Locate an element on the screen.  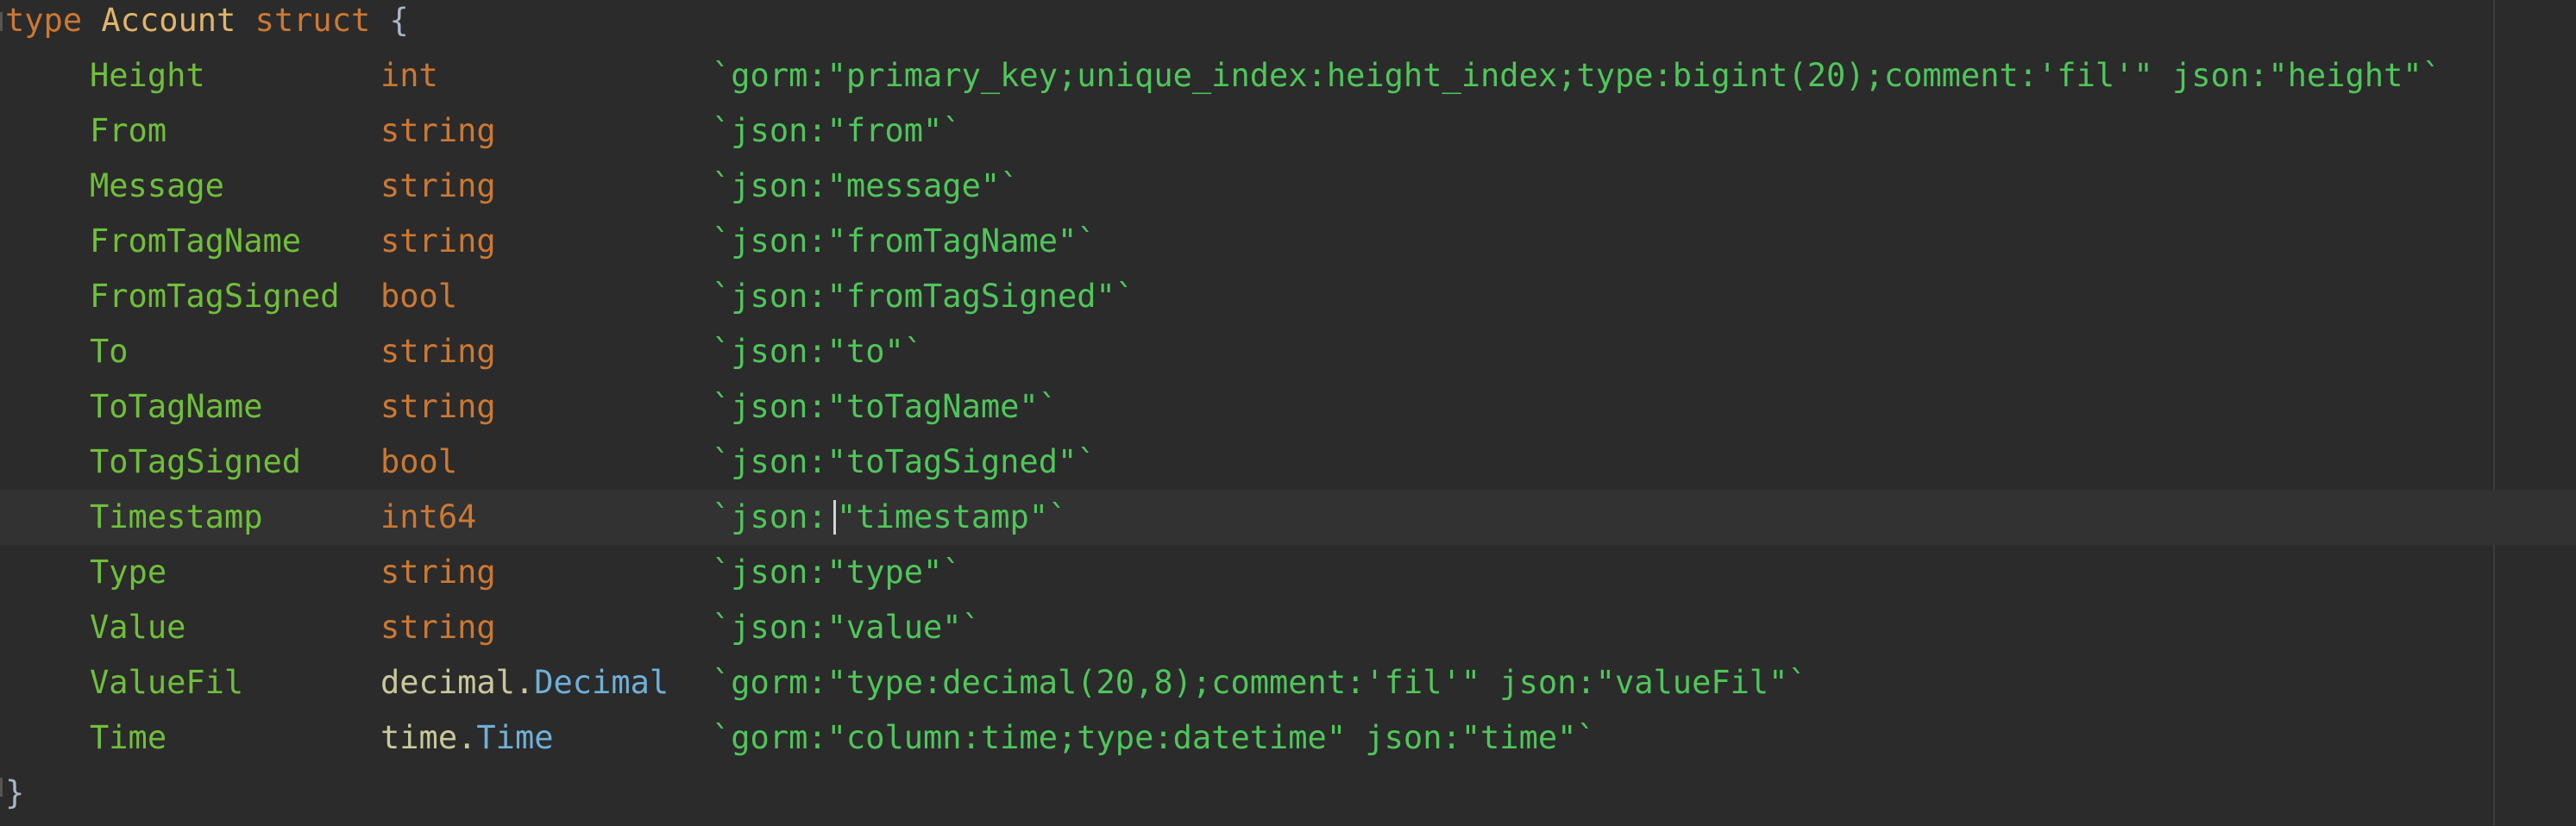
struct-tag: `json:"fromTagName"` is located at coordinates (904, 241).